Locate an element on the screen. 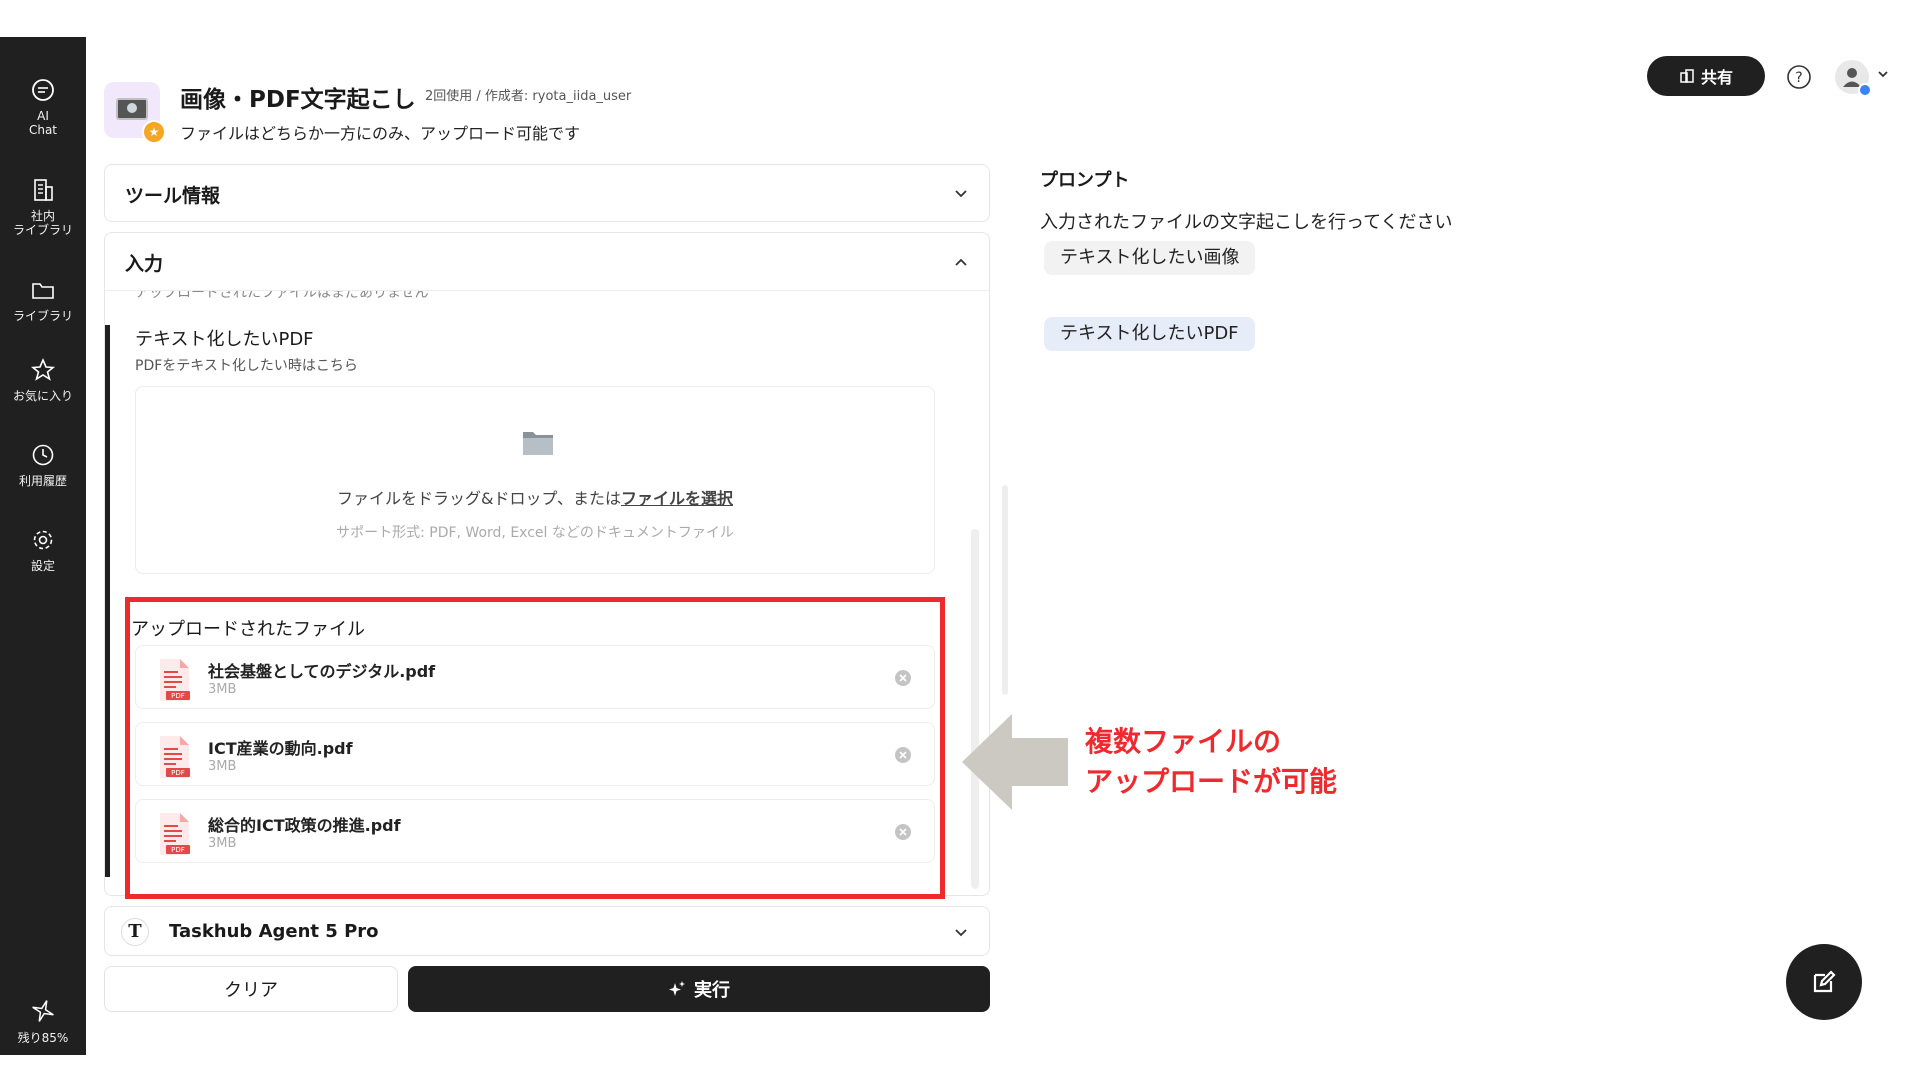 This screenshot has height=1080, width=1920. help-icon: ? is located at coordinates (1799, 79).